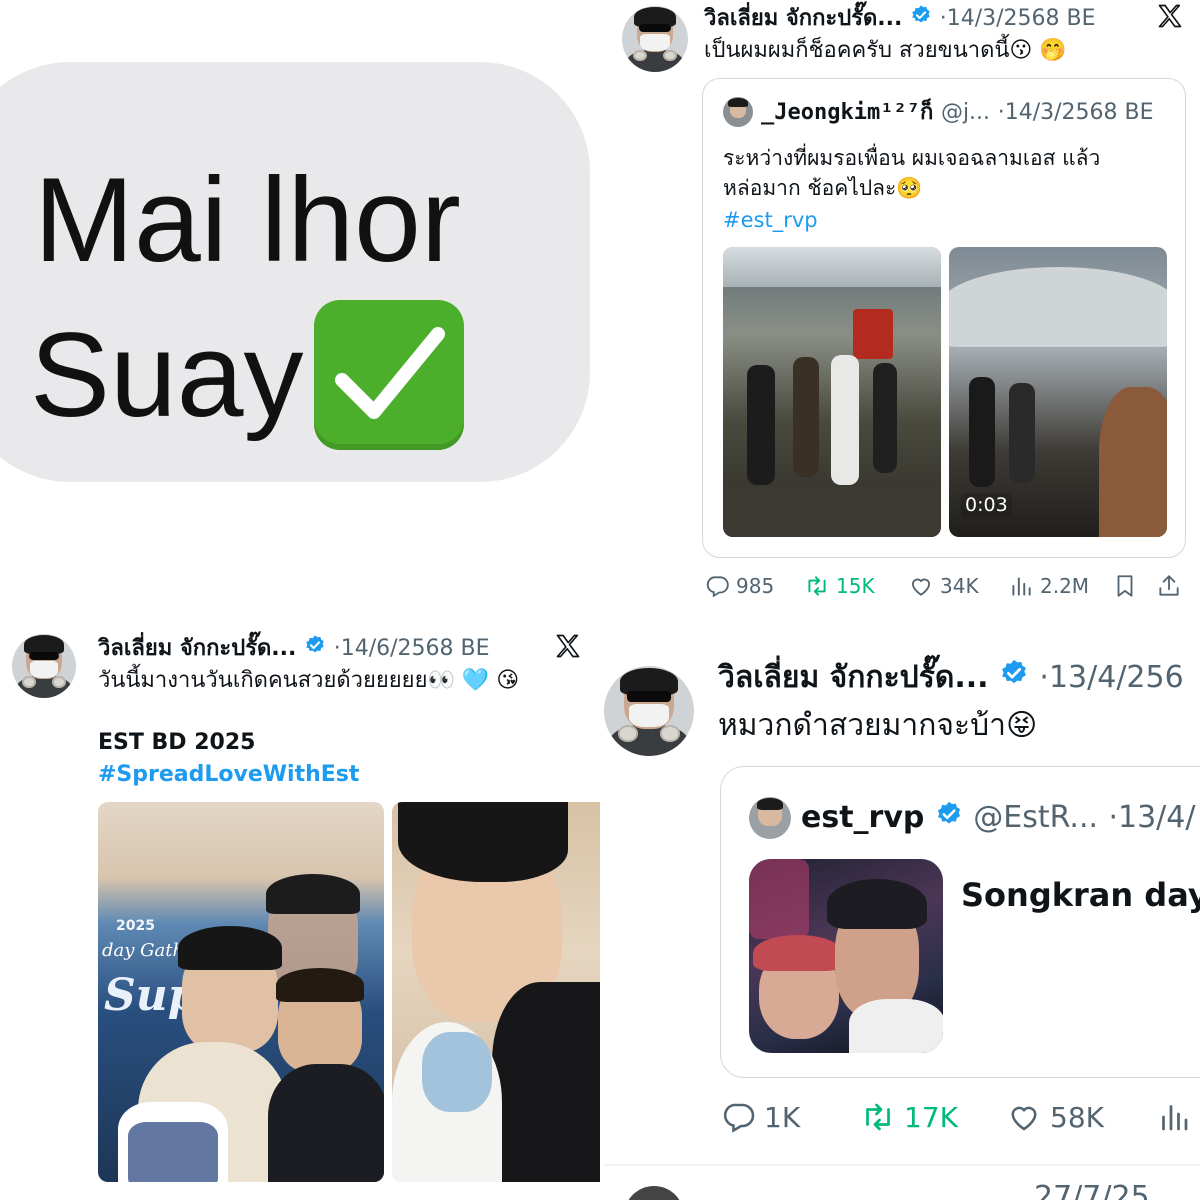  I want to click on quoted-tweet: est_rvp @EstR... ·13/4/ Songkran day1, so click(960, 922).